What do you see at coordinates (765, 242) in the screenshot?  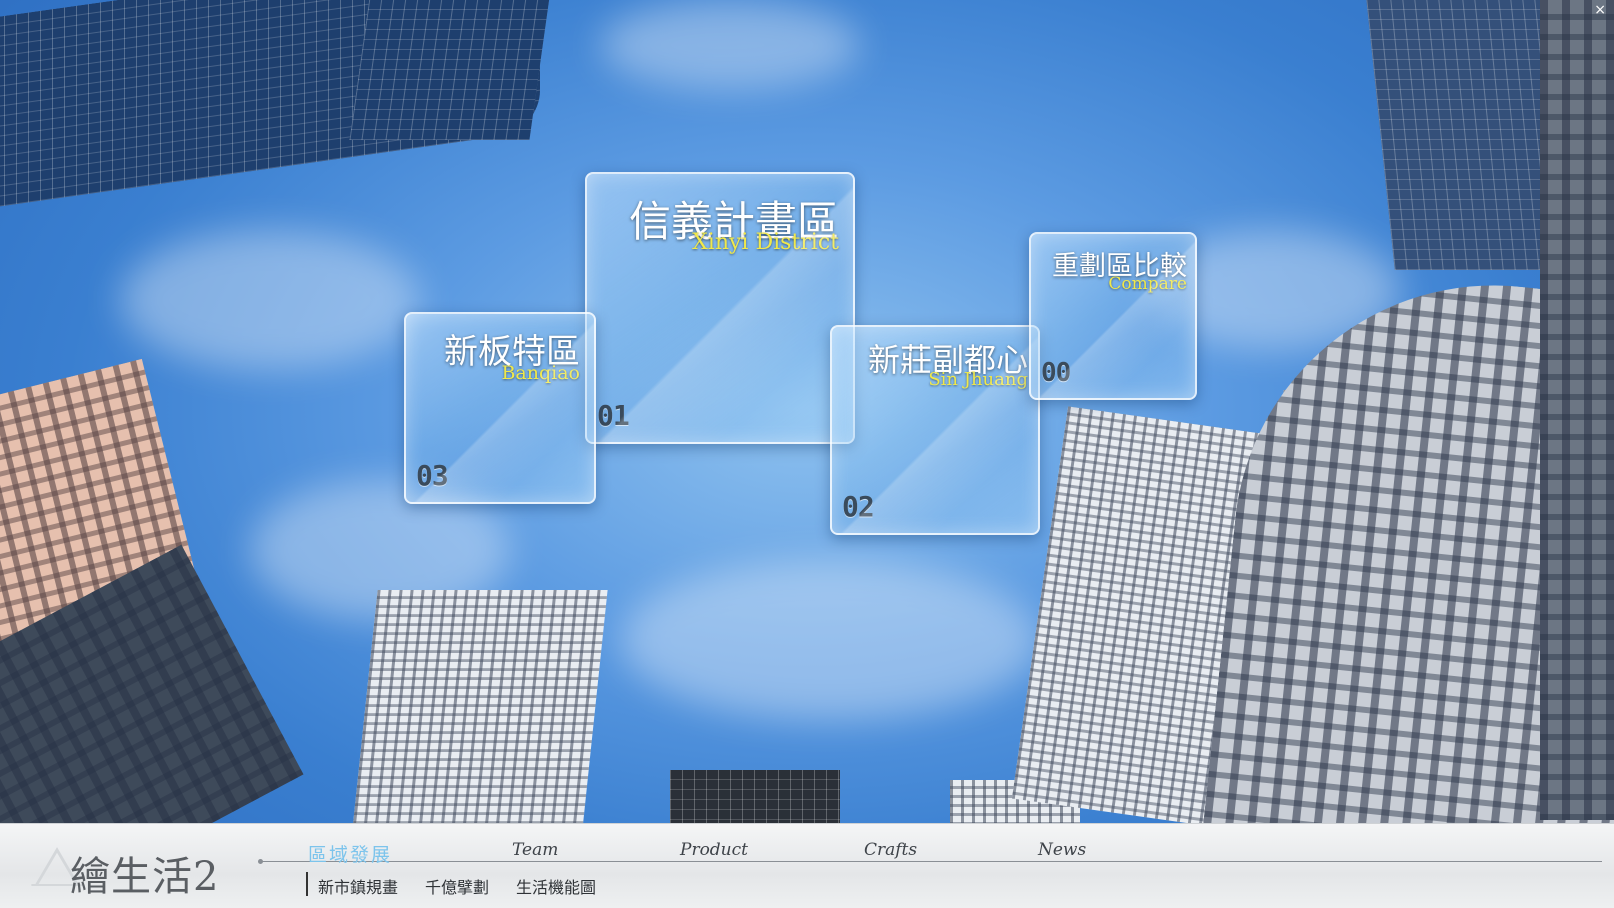 I see `tile-xinyi-subtitle: Xinyi District` at bounding box center [765, 242].